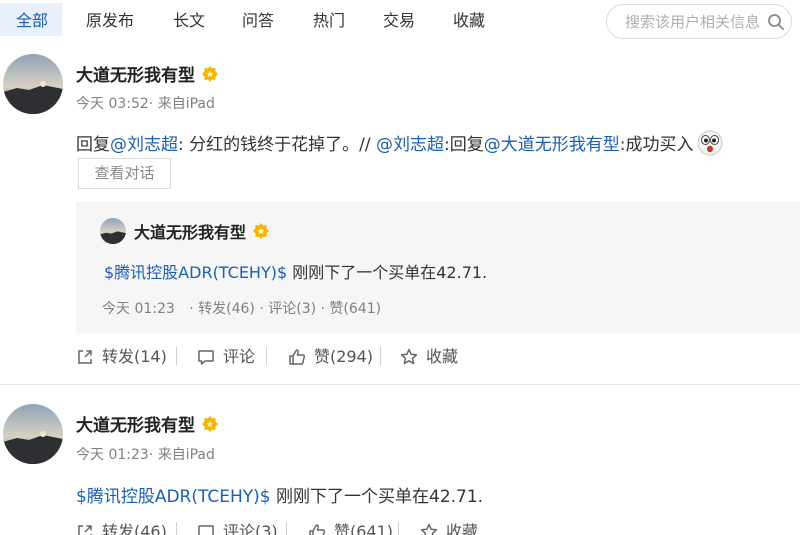  What do you see at coordinates (277, 145) in the screenshot?
I see `body-text: : 分红的钱终于花掉了。//` at bounding box center [277, 145].